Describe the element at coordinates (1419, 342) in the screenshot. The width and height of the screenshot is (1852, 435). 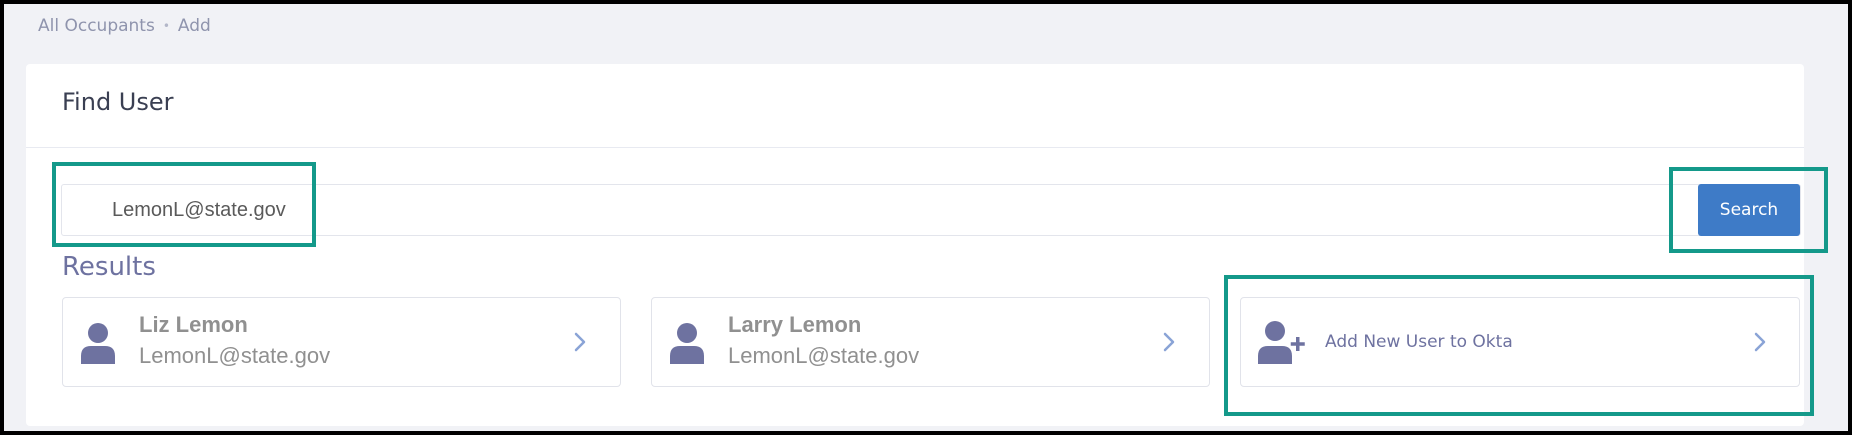
I see `add-new-user-label: Add New User to Okta` at that location.